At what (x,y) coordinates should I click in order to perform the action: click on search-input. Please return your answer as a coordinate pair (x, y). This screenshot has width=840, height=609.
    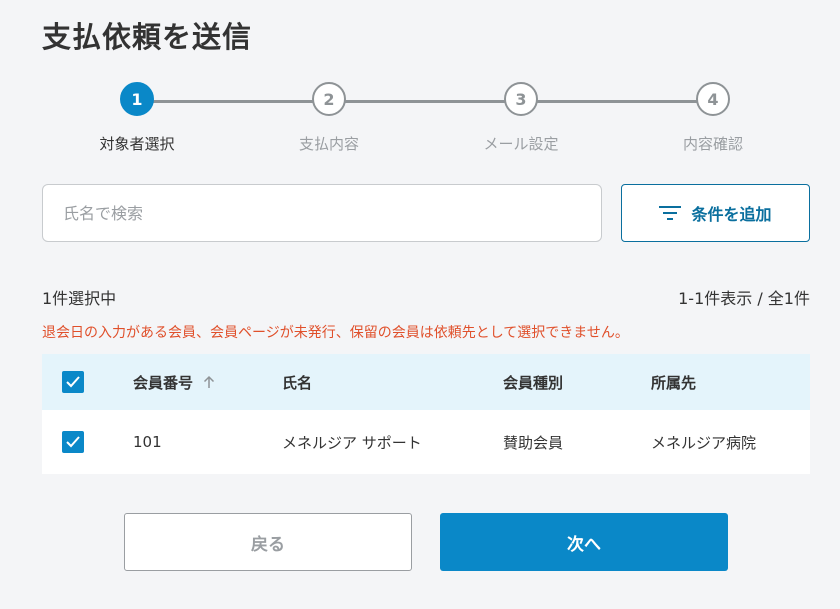
    Looking at the image, I should click on (322, 213).